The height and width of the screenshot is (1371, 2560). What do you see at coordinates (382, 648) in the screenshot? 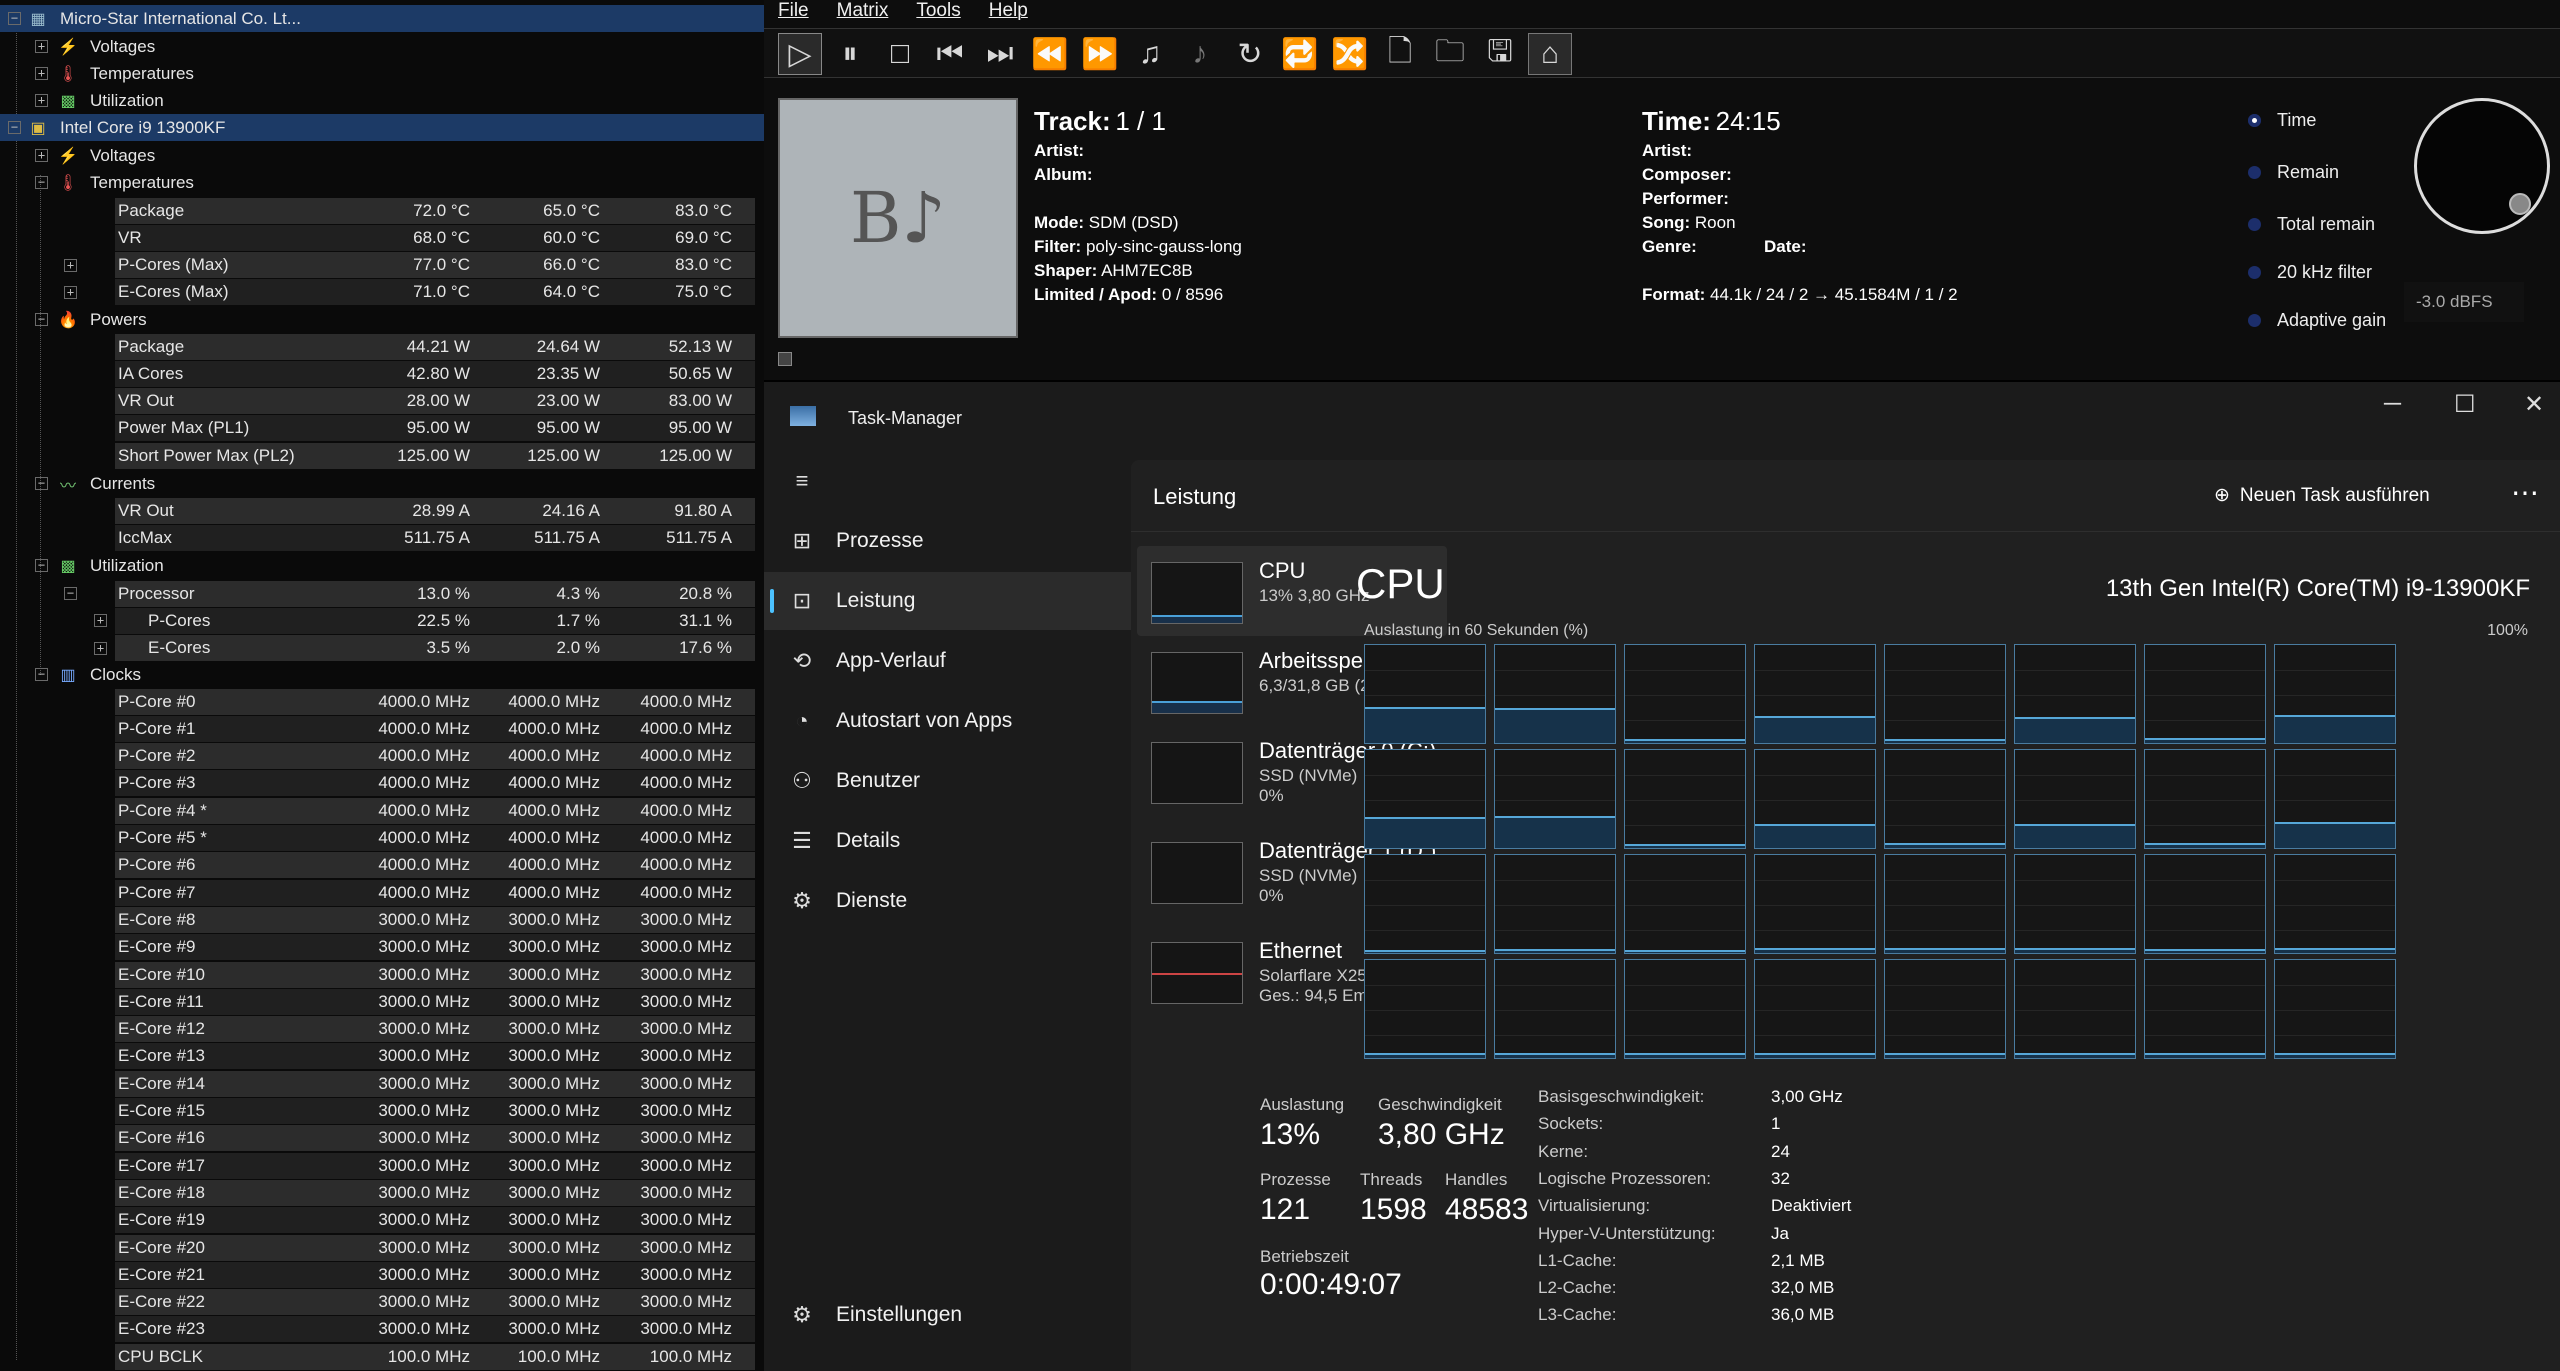
I see `sensor-row: + E-Cores 3.5 % 2.0 % 17.6 %` at bounding box center [382, 648].